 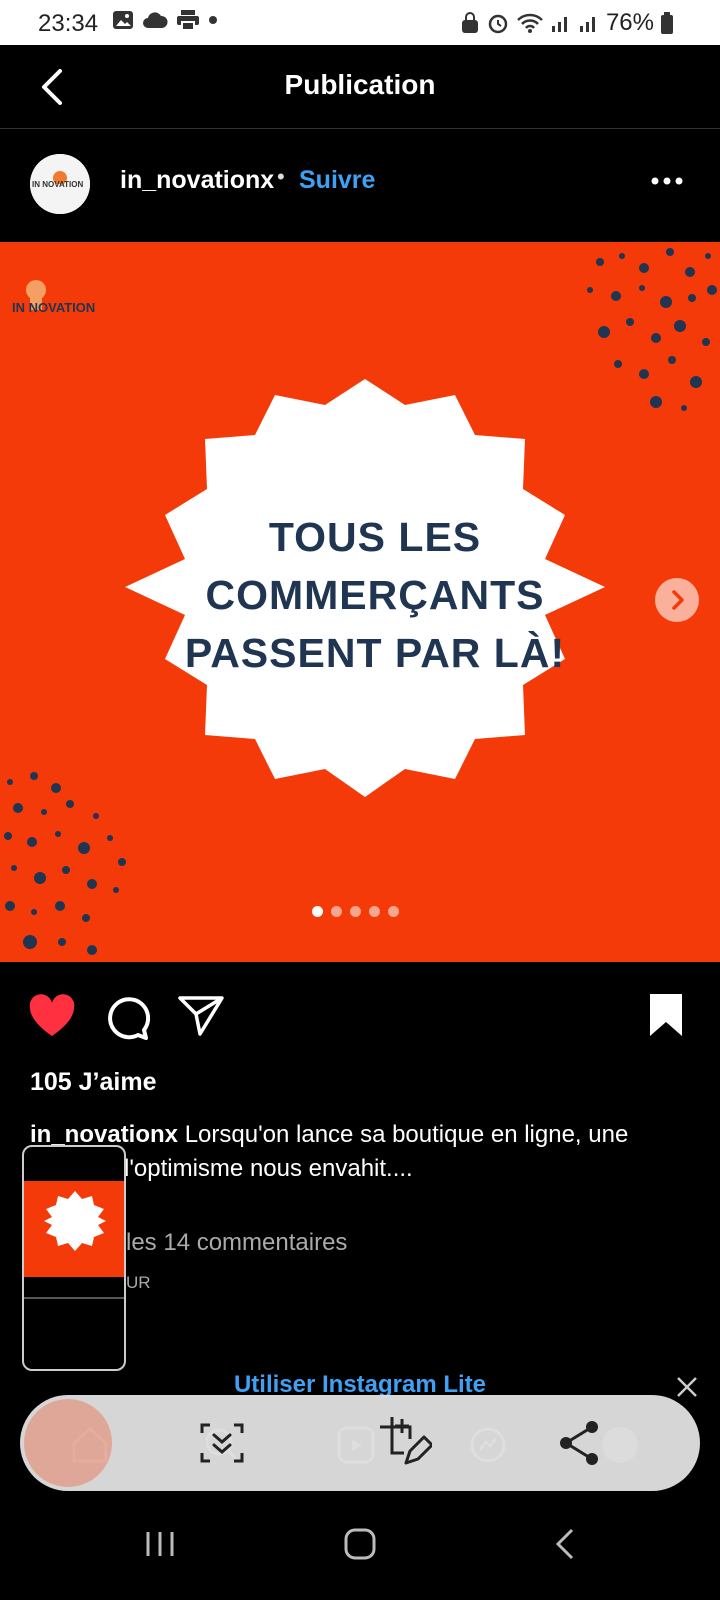 I want to click on post-author-row: IN NOVATION in_novationx • Suivre, so click(x=360, y=185).